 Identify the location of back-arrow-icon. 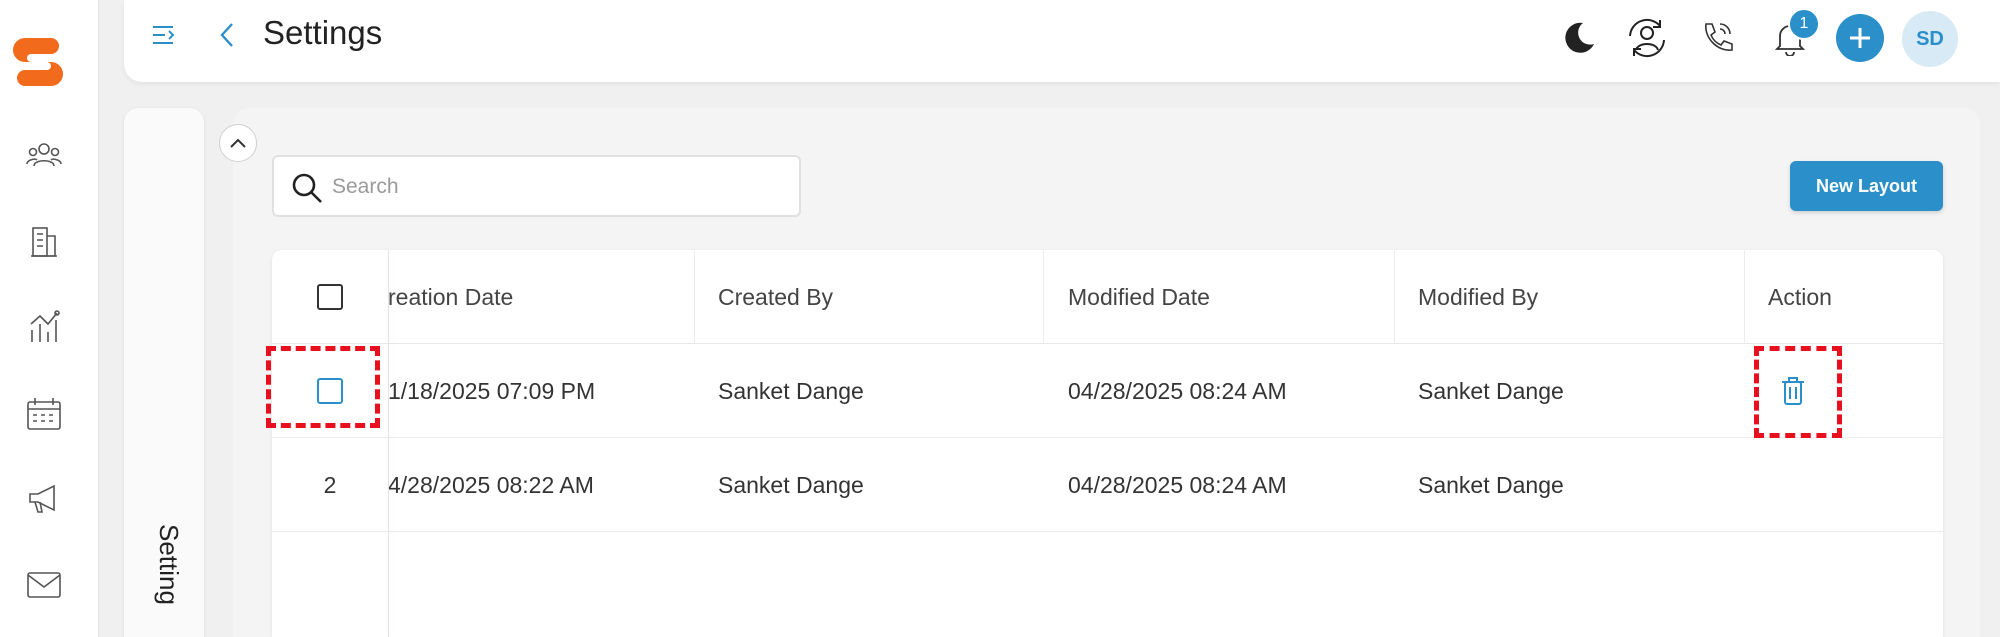
(227, 35).